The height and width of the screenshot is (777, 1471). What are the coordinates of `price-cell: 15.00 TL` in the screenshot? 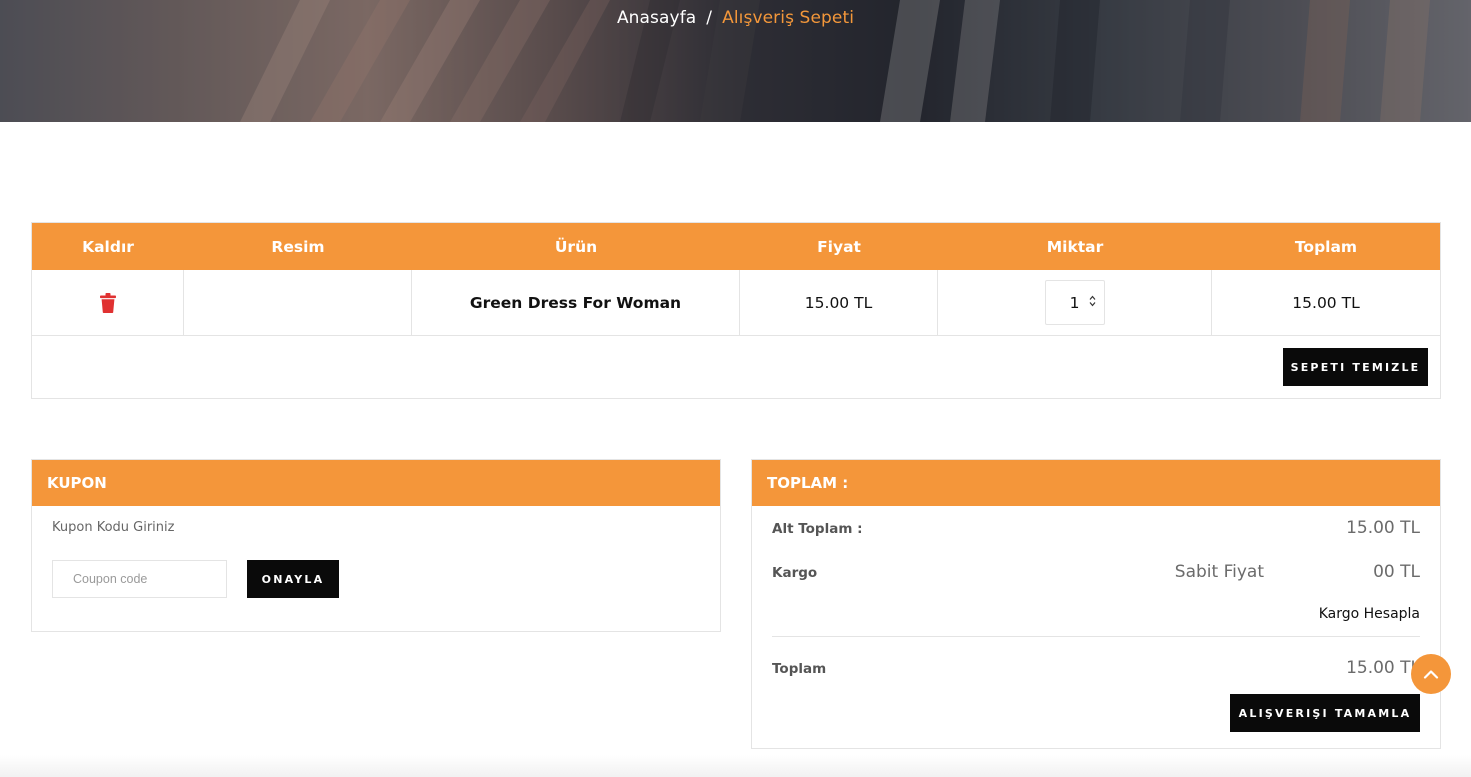 It's located at (839, 302).